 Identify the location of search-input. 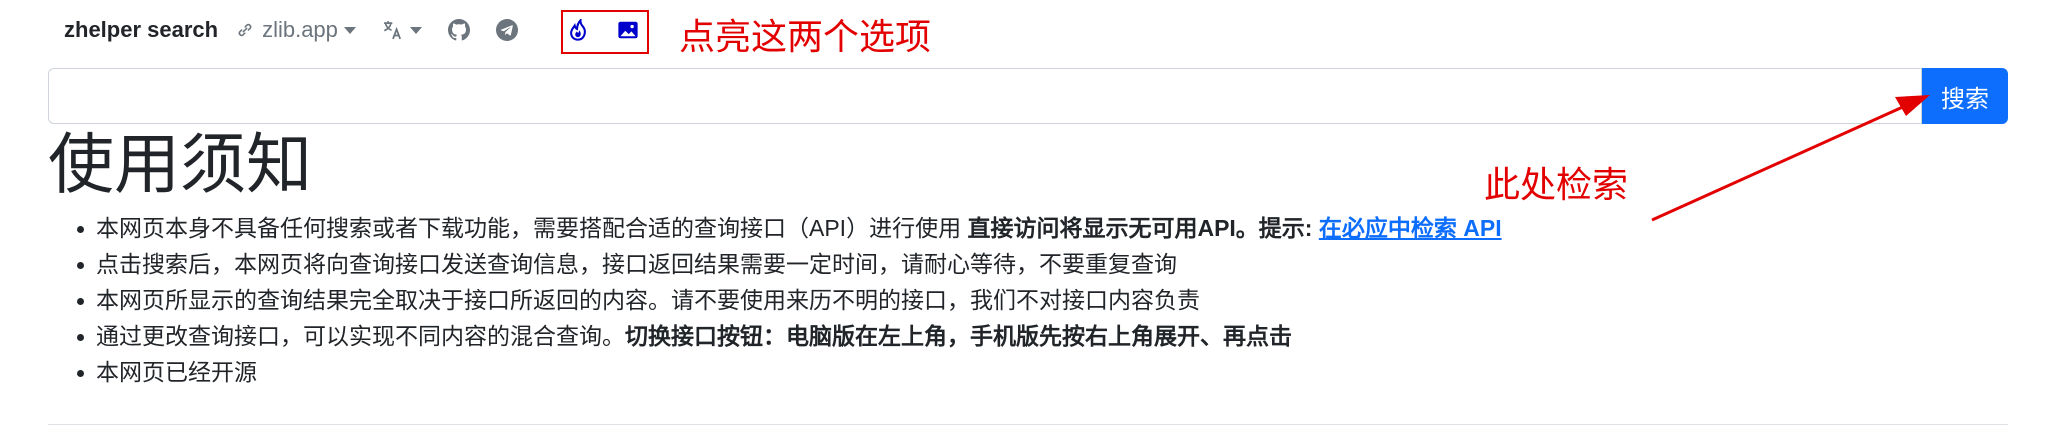
(985, 96).